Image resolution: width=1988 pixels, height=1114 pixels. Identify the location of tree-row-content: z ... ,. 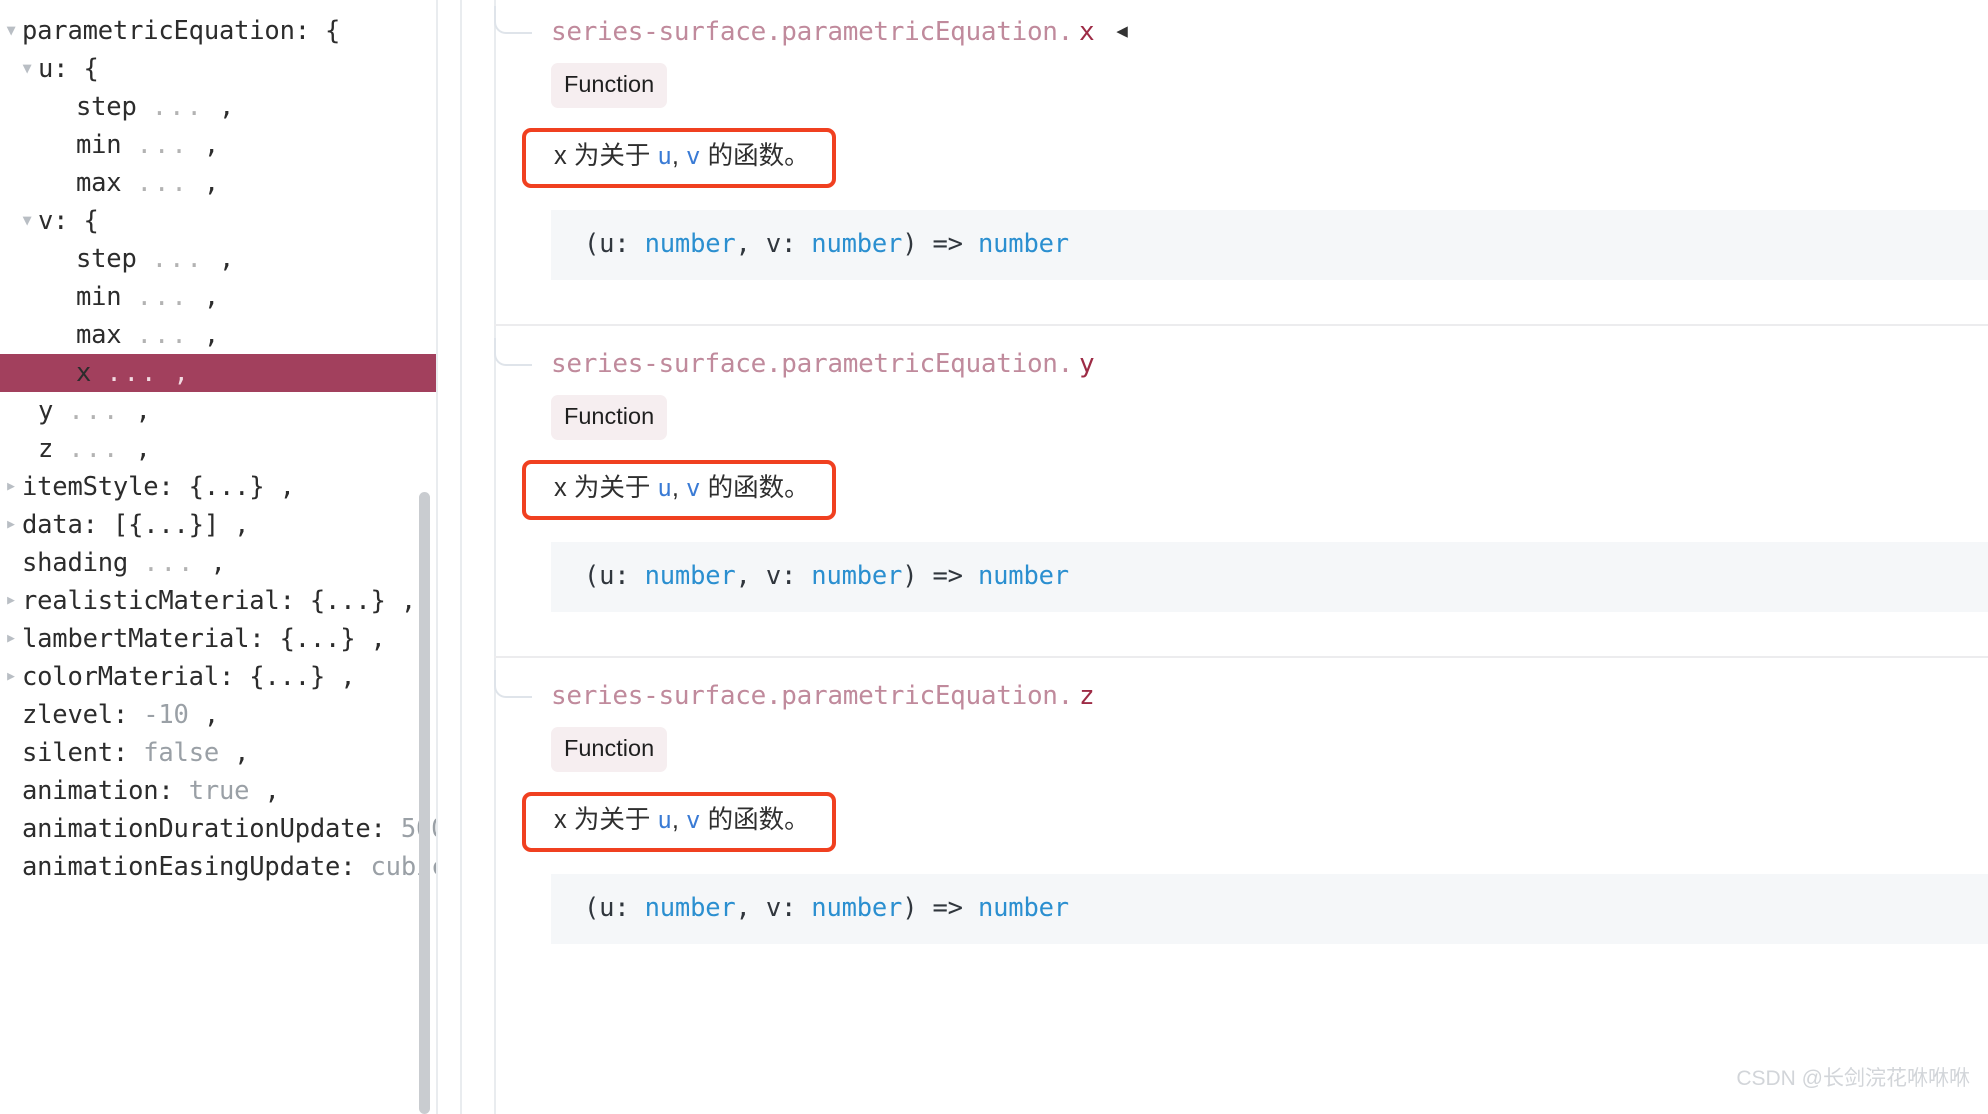
(75, 449).